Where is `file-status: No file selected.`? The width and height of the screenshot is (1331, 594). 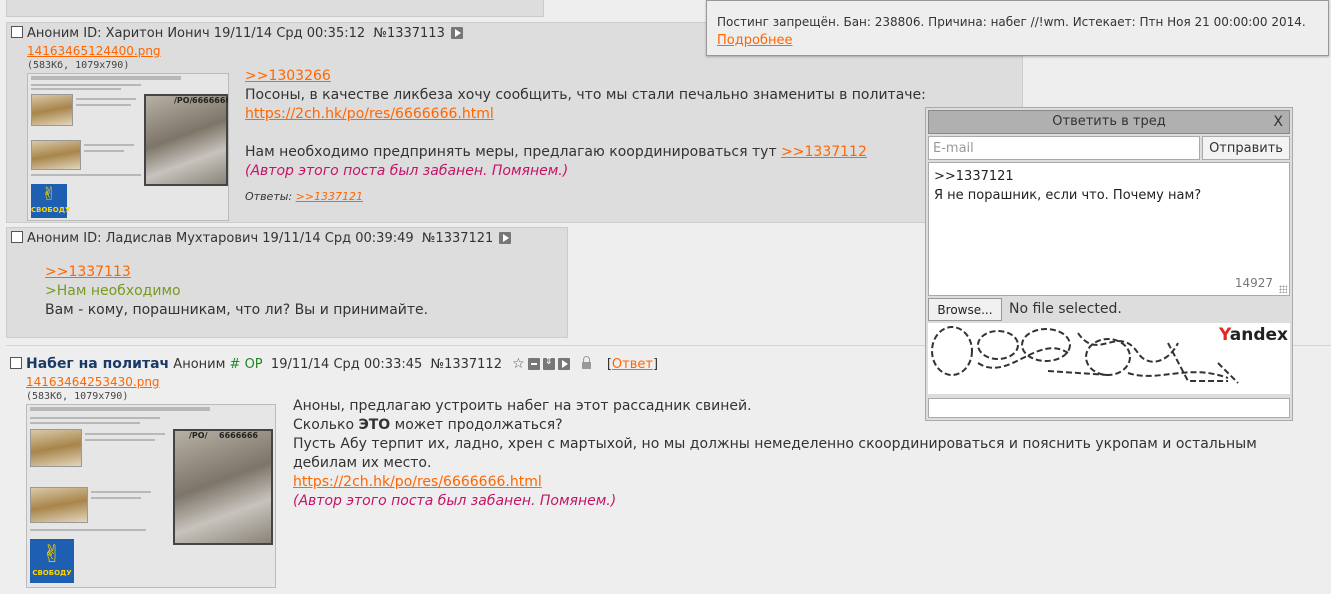 file-status: No file selected. is located at coordinates (1065, 309).